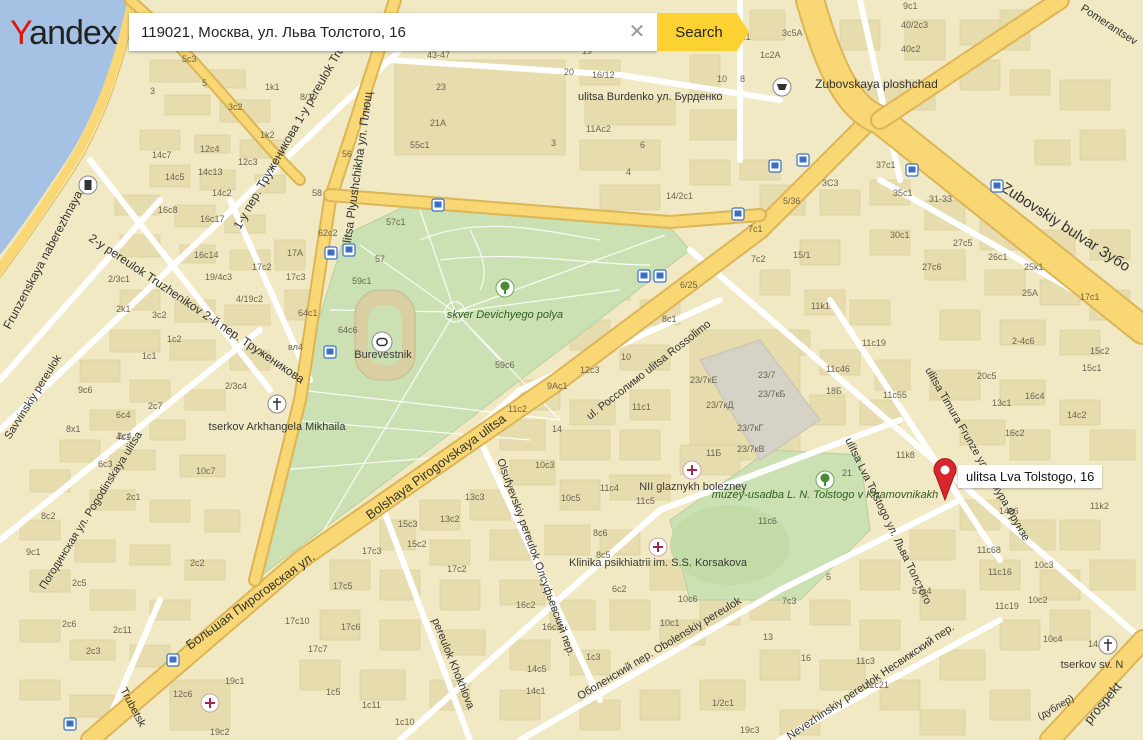 The image size is (1143, 740). What do you see at coordinates (64, 33) in the screenshot?
I see `yandex-logo: Yandex` at bounding box center [64, 33].